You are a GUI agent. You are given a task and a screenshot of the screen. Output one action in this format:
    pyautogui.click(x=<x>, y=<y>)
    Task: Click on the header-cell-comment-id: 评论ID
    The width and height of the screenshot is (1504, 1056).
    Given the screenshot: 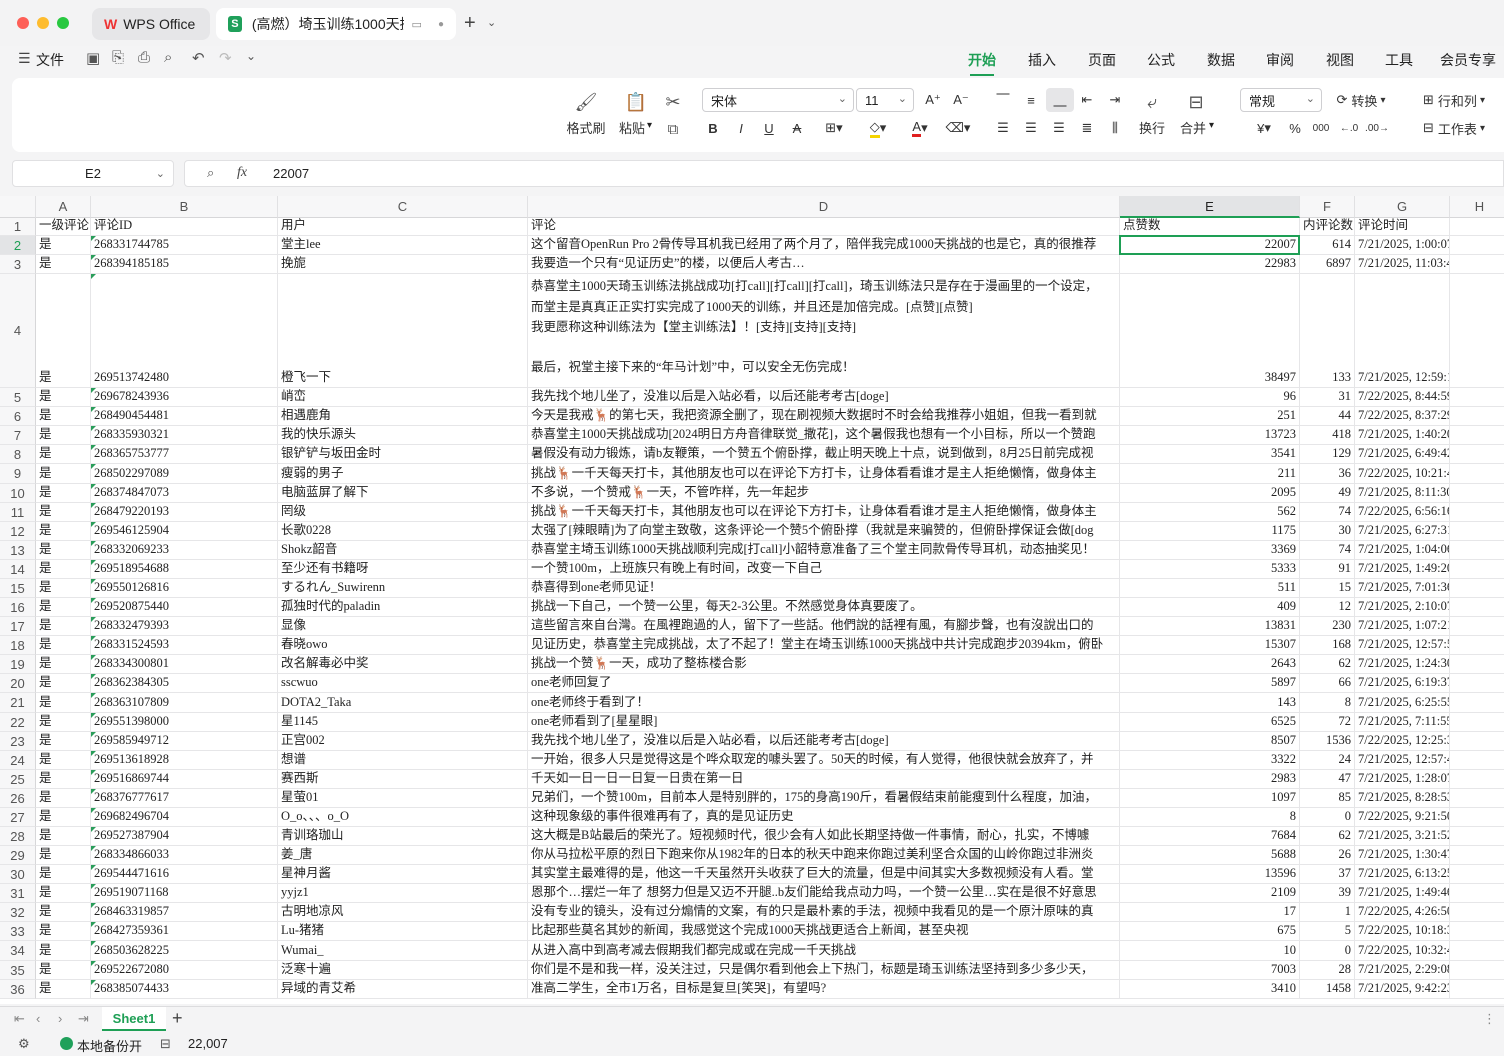 What is the action you would take?
    pyautogui.click(x=184, y=227)
    